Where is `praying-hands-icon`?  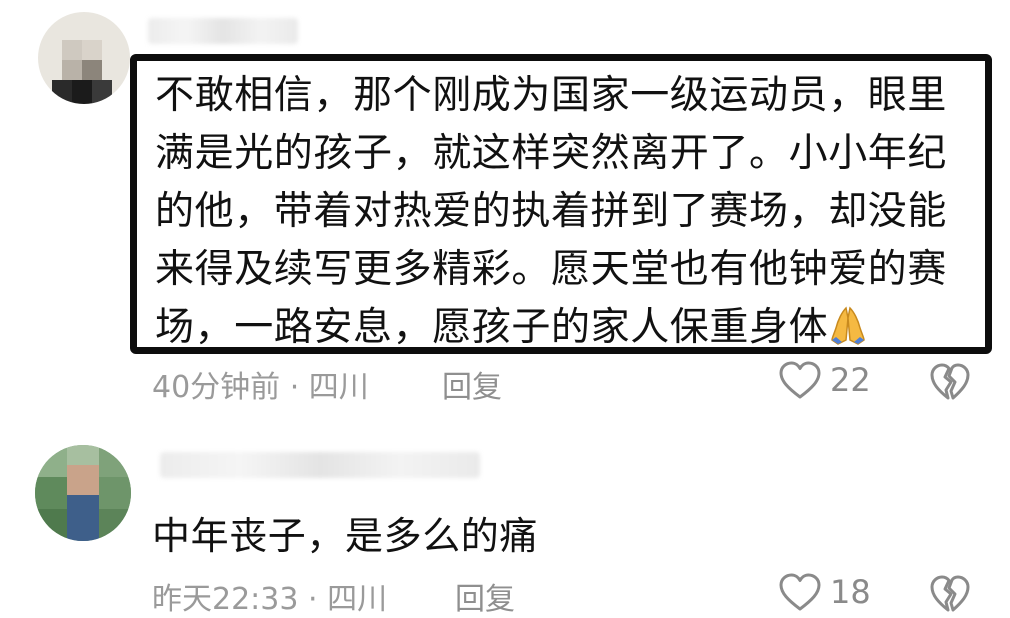 praying-hands-icon is located at coordinates (848, 325).